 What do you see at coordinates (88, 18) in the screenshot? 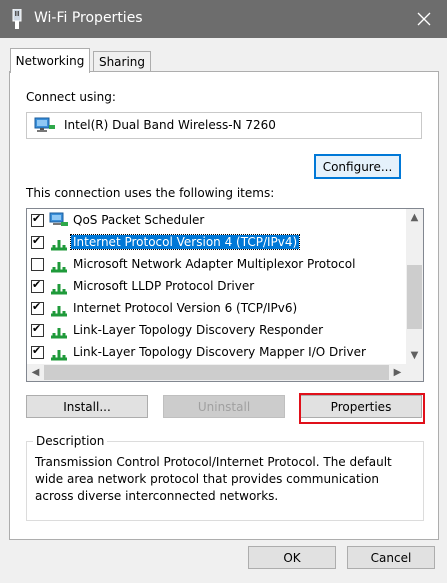
I see `window-title: Wi-Fi Properties` at bounding box center [88, 18].